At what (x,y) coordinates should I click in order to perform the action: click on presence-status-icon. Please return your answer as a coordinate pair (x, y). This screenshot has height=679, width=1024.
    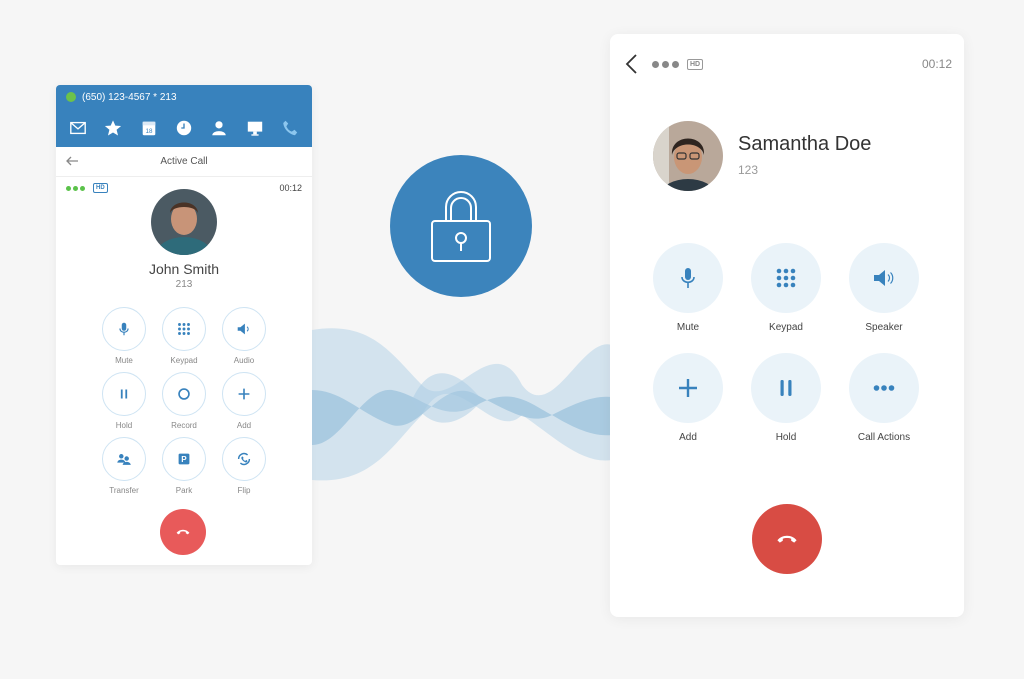
    Looking at the image, I should click on (71, 97).